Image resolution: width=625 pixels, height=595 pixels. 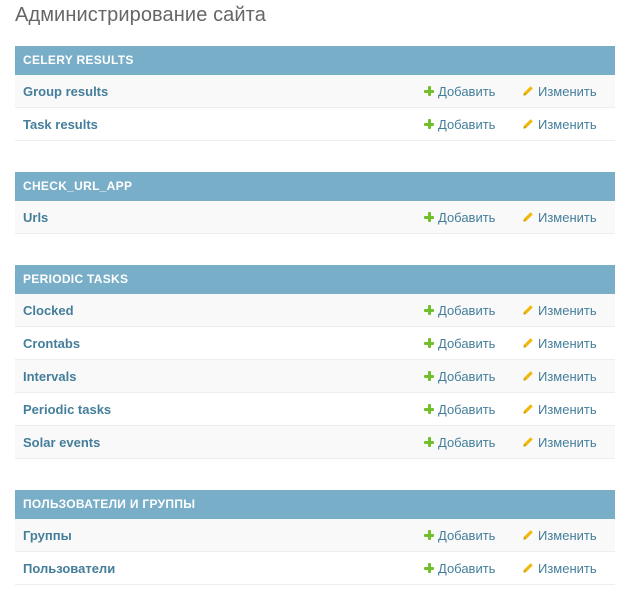 I want to click on model-row-intervals: Intervals Добавить Изменить, so click(x=315, y=376).